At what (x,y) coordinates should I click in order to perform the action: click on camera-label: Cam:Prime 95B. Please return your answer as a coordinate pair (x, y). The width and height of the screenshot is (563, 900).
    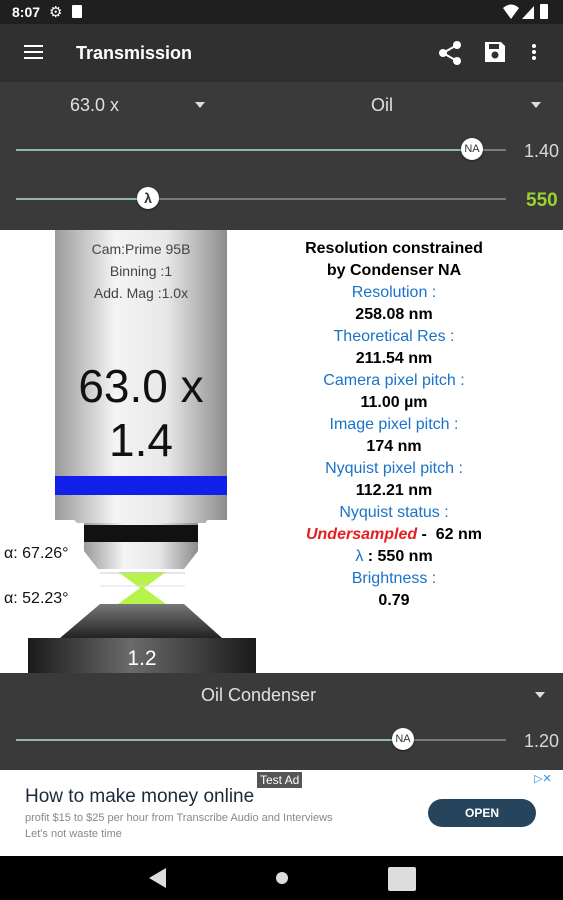
    Looking at the image, I should click on (141, 249).